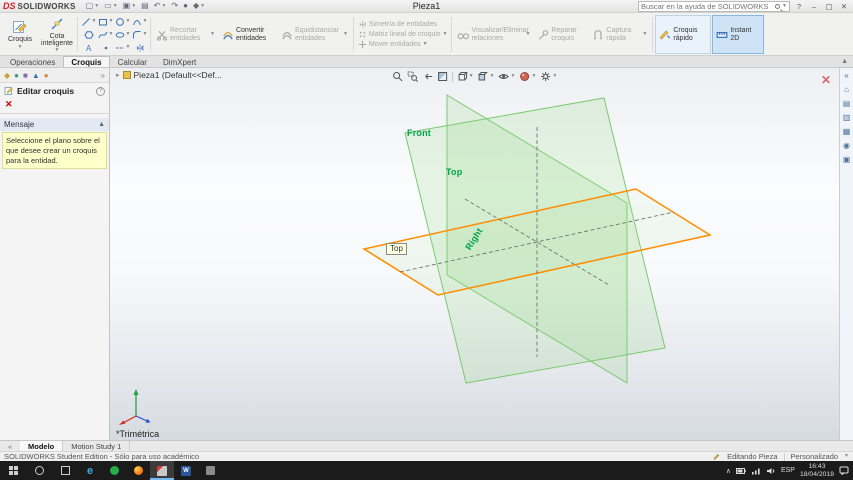  Describe the element at coordinates (397, 76) in the screenshot. I see `zoom-to-fit-icon` at that location.